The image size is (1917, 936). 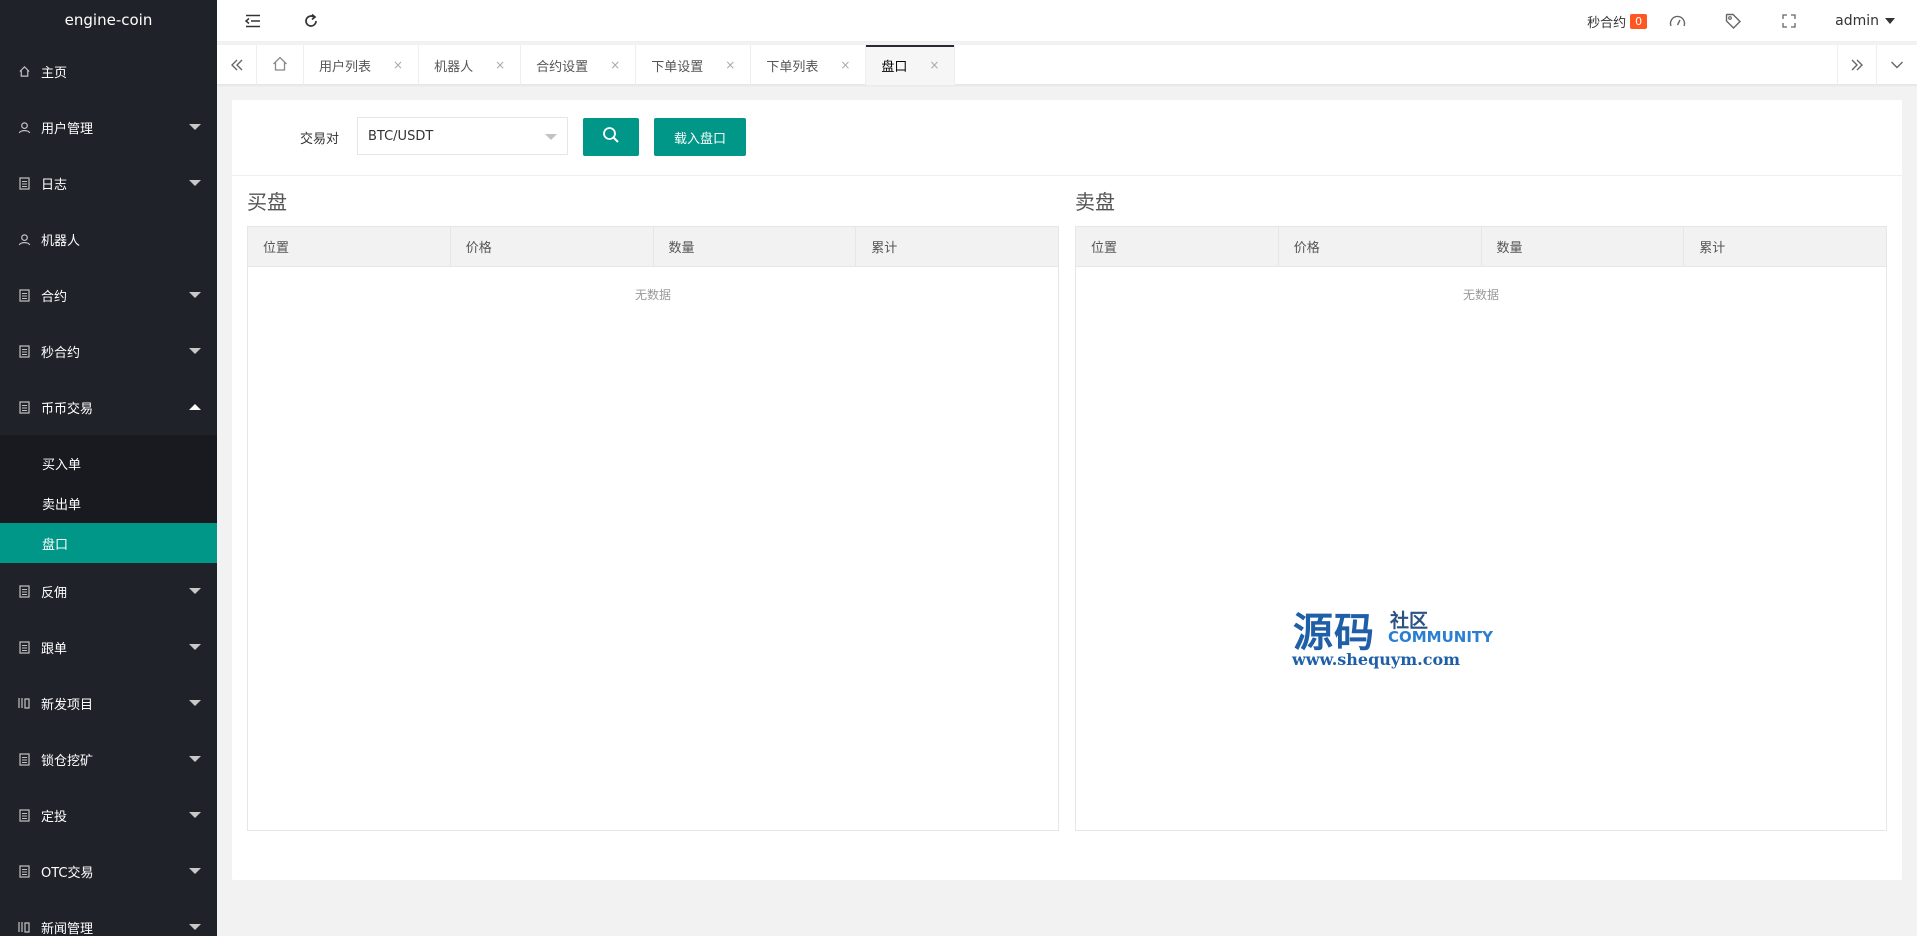 I want to click on tab-contract-settings: 合约设置 ×, so click(x=579, y=65).